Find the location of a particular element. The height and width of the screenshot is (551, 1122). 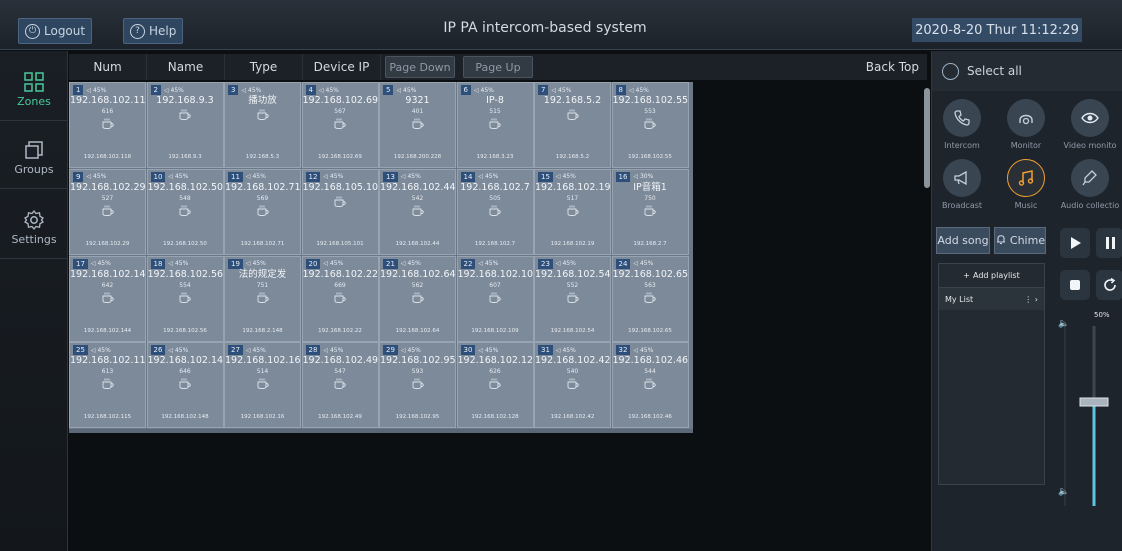

zone-tile: 26 ◁ 45% 192.168.102.148 646 192.168.102.148 is located at coordinates (185, 385).